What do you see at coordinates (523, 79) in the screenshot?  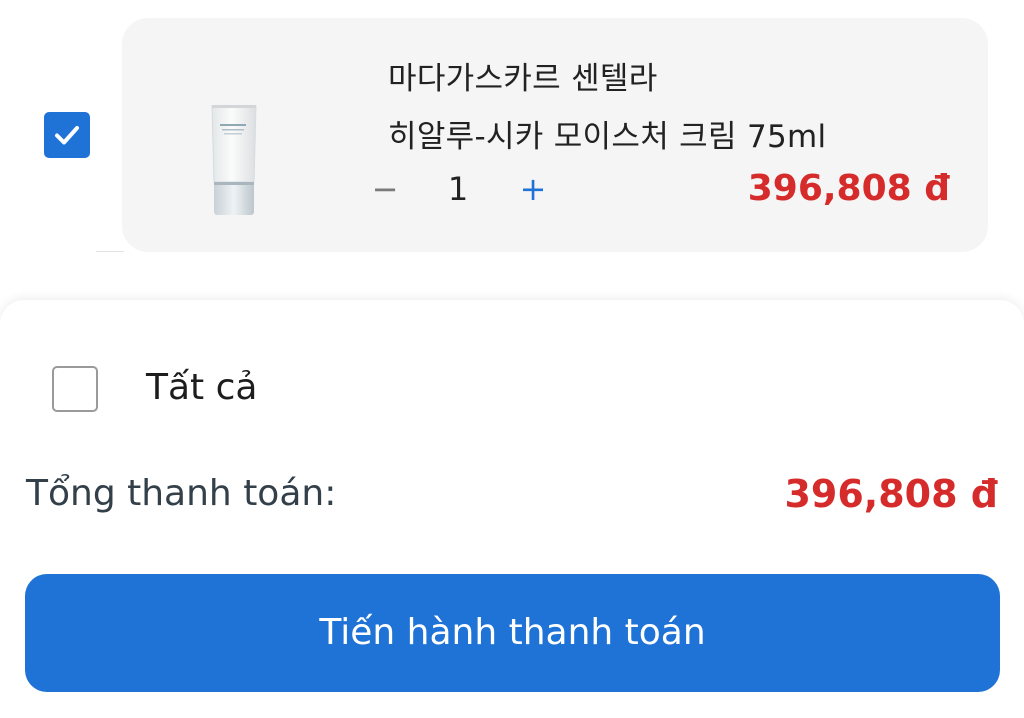 I see `product-name-line-1: 마다가스카르 센텔라` at bounding box center [523, 79].